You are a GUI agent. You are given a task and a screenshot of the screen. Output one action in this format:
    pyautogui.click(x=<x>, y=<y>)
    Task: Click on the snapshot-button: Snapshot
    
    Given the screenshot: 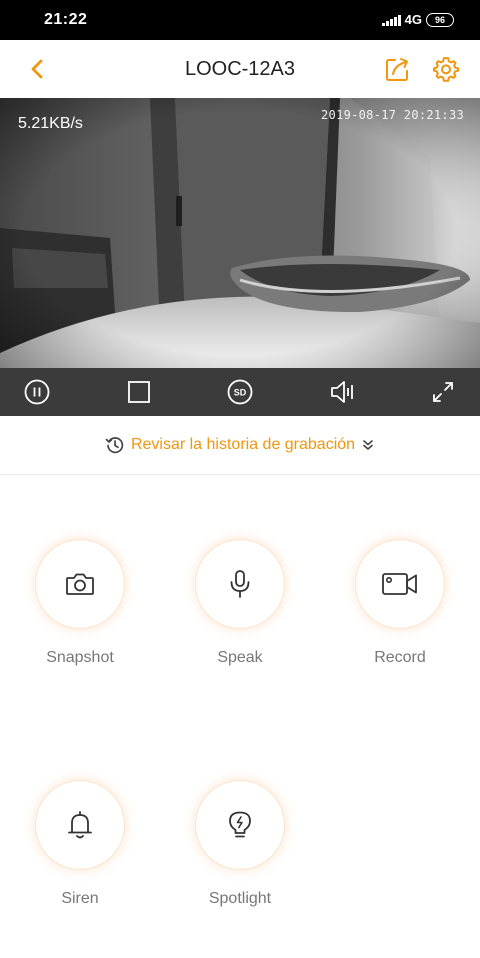 What is the action you would take?
    pyautogui.click(x=80, y=603)
    